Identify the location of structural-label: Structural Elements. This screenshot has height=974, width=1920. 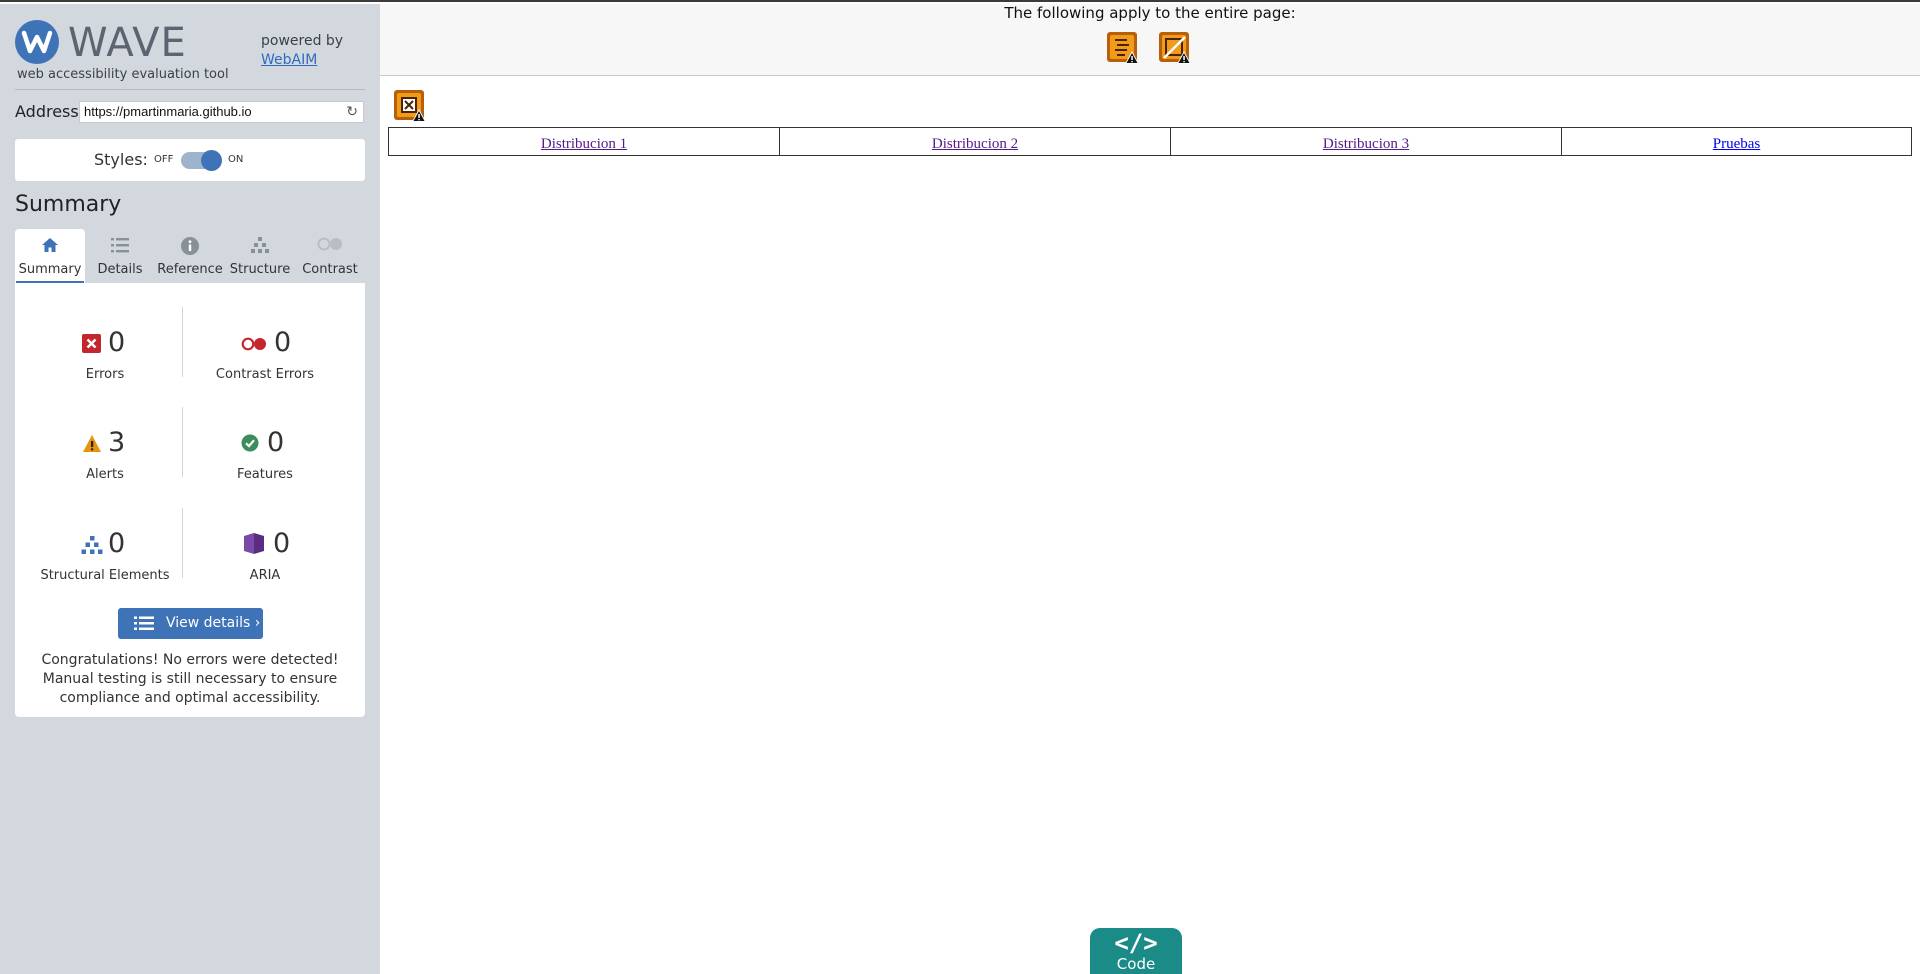
(105, 575).